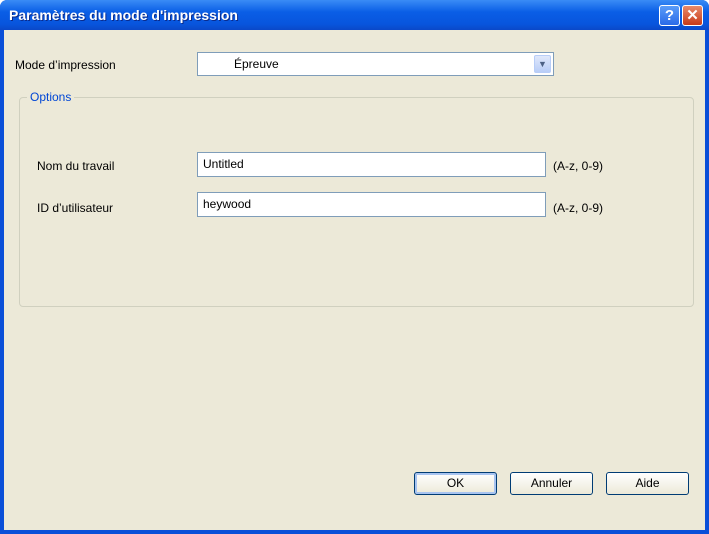 This screenshot has width=709, height=534. Describe the element at coordinates (123, 15) in the screenshot. I see `window-title: Paramètres du mode d'impression` at that location.